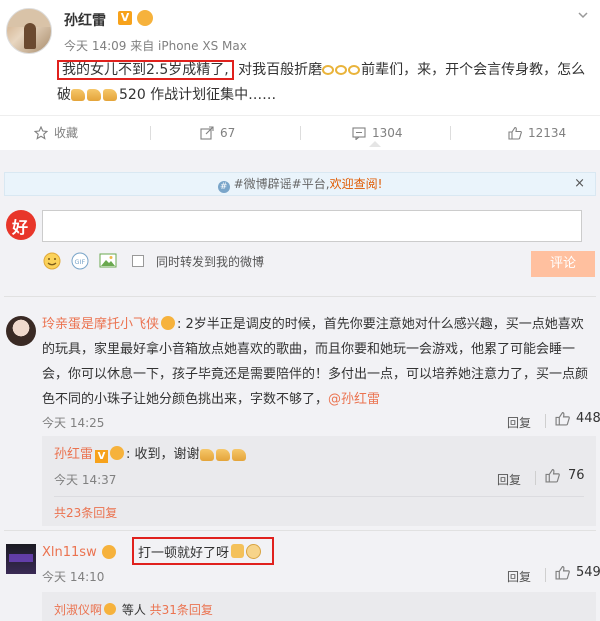  What do you see at coordinates (73, 423) in the screenshot?
I see `comment-time: 今天 14:25` at bounding box center [73, 423].